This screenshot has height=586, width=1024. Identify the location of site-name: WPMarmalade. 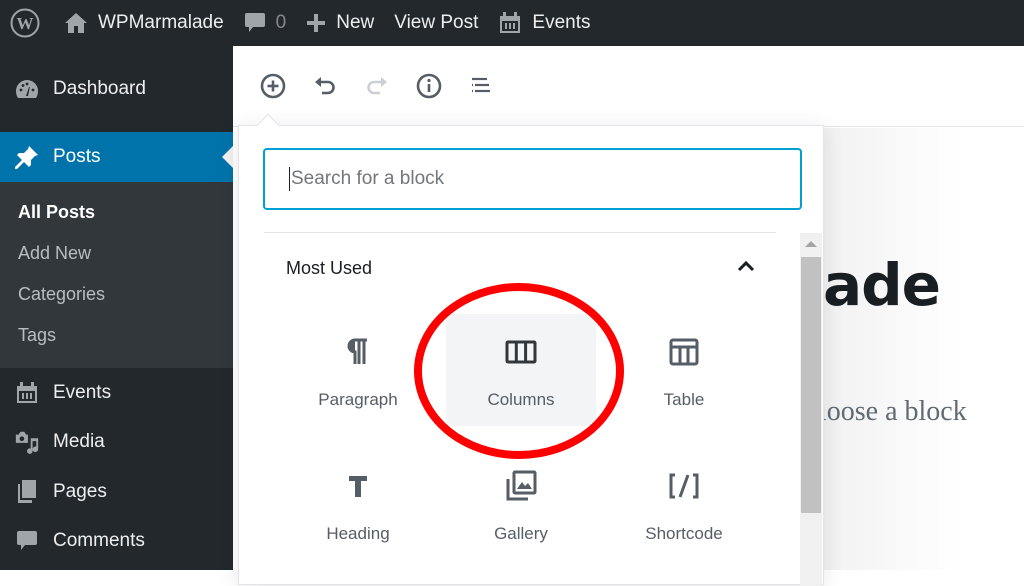
(161, 22).